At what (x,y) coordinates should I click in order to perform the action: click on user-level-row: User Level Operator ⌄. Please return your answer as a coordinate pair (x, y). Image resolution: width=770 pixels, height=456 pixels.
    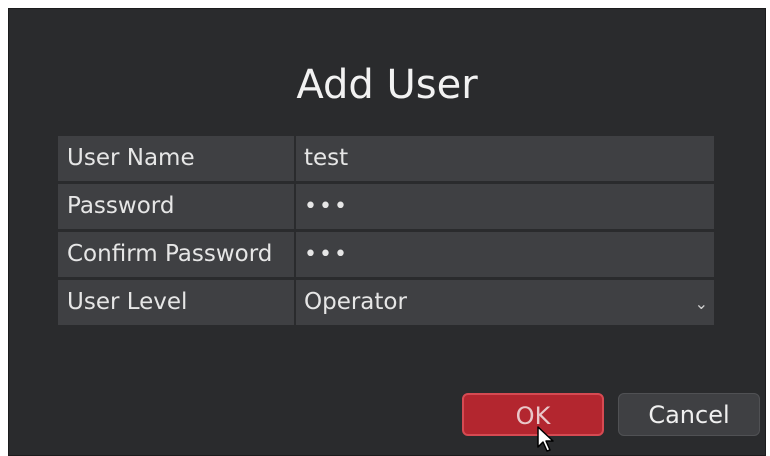
    Looking at the image, I should click on (386, 302).